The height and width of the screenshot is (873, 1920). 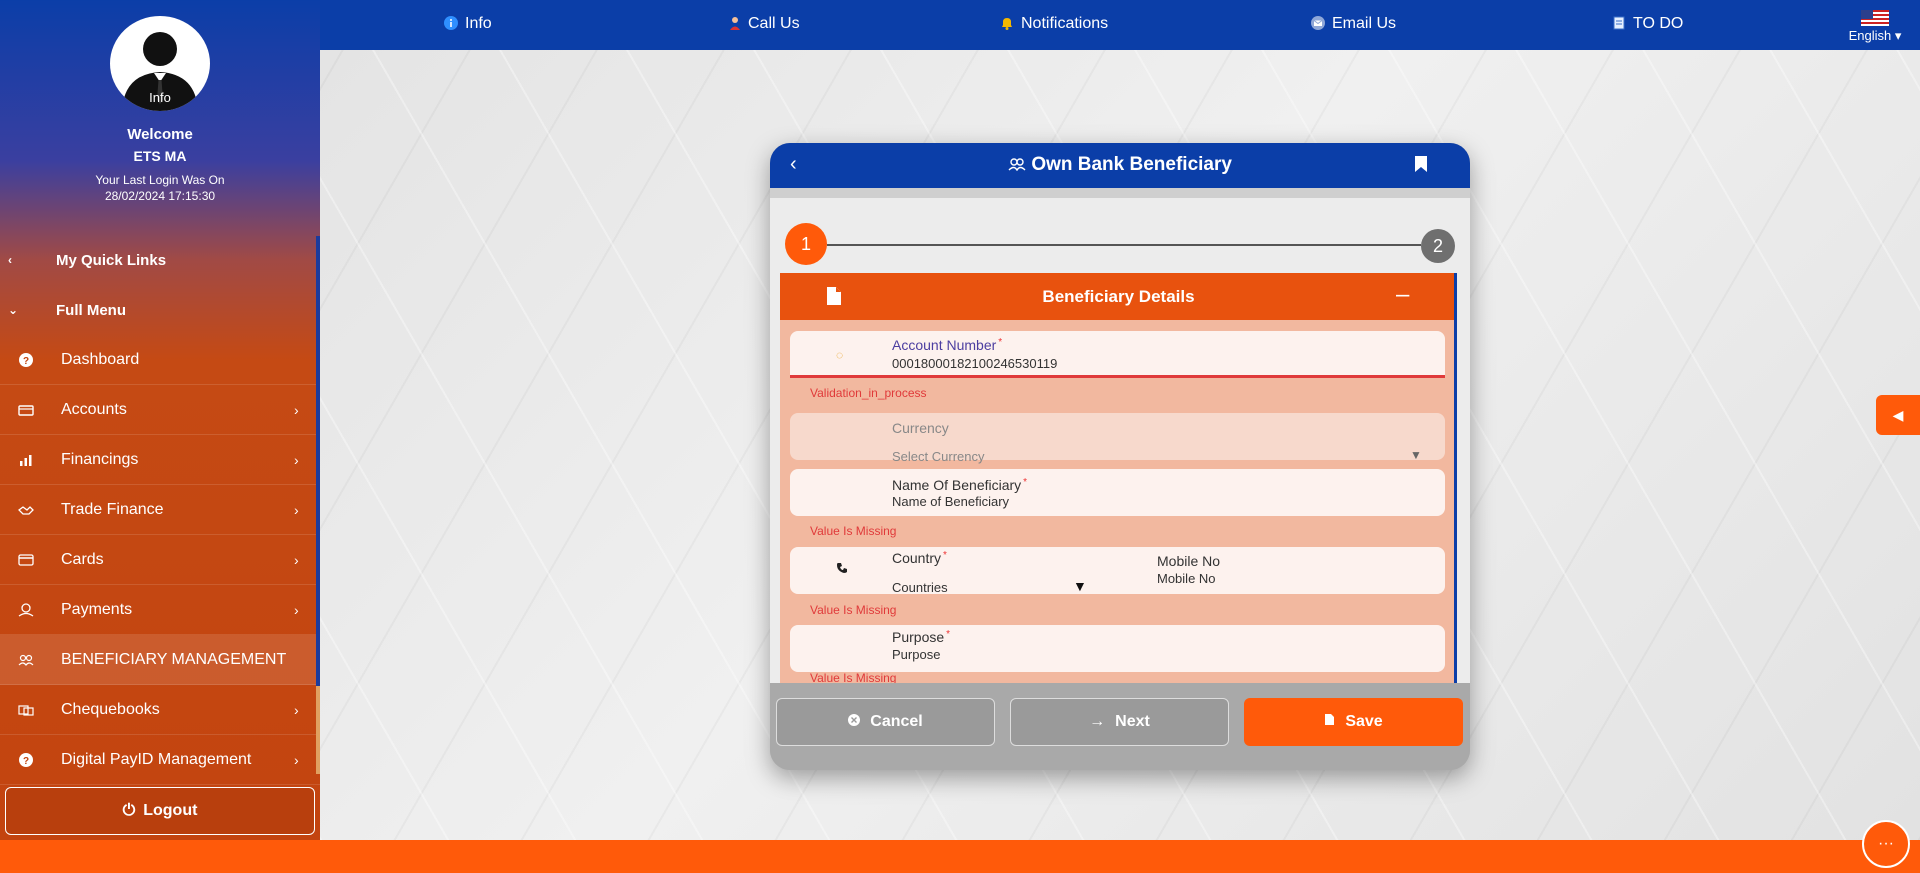 What do you see at coordinates (112, 509) in the screenshot?
I see `sidebar-item-label: Trade Finance` at bounding box center [112, 509].